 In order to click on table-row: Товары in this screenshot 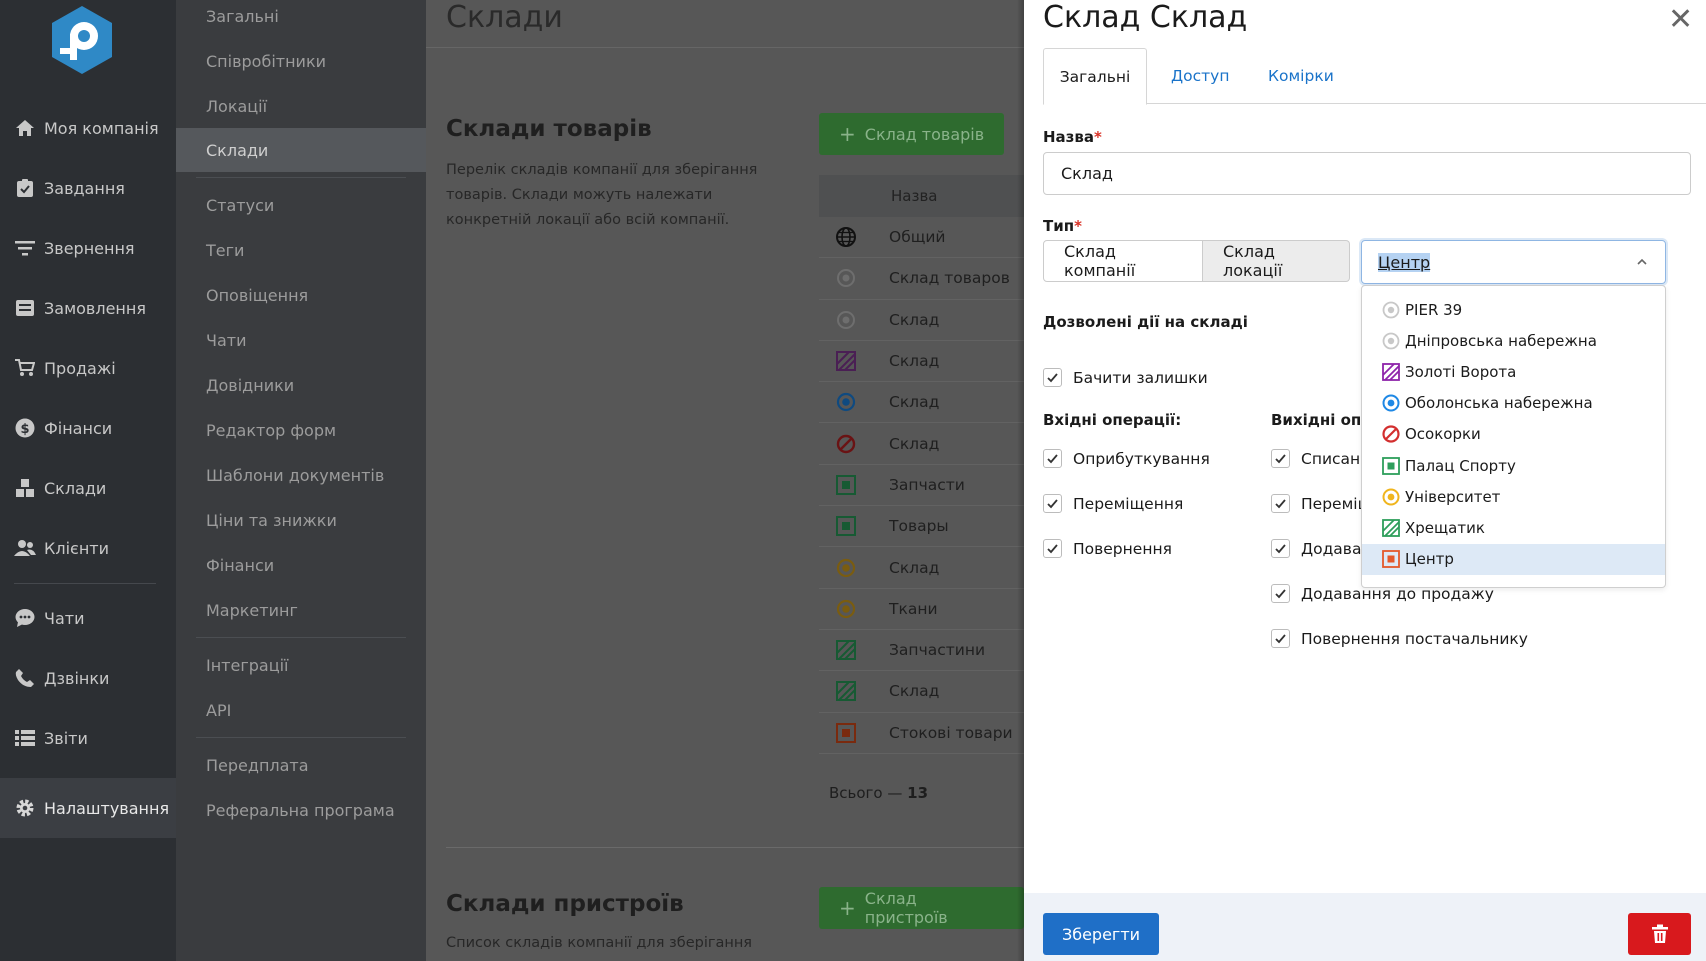, I will do `click(921, 527)`.